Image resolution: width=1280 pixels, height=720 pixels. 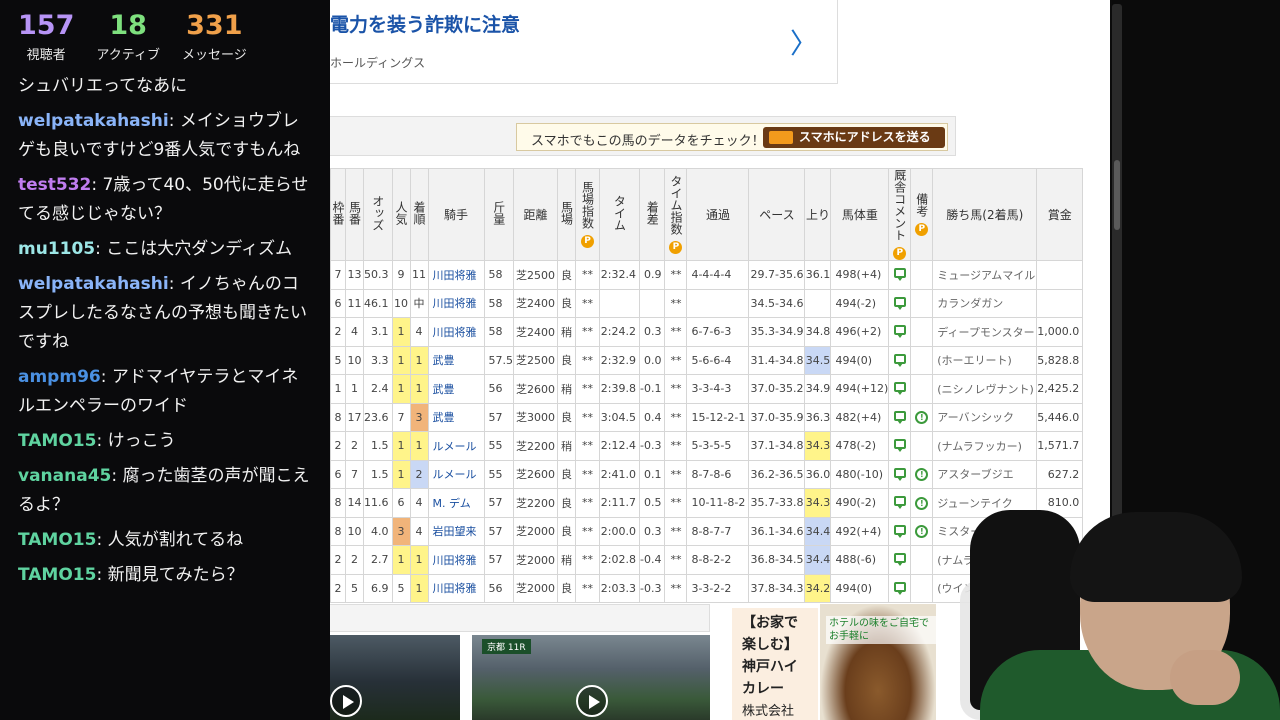 I want to click on cell-baba: 良, so click(x=566, y=503).